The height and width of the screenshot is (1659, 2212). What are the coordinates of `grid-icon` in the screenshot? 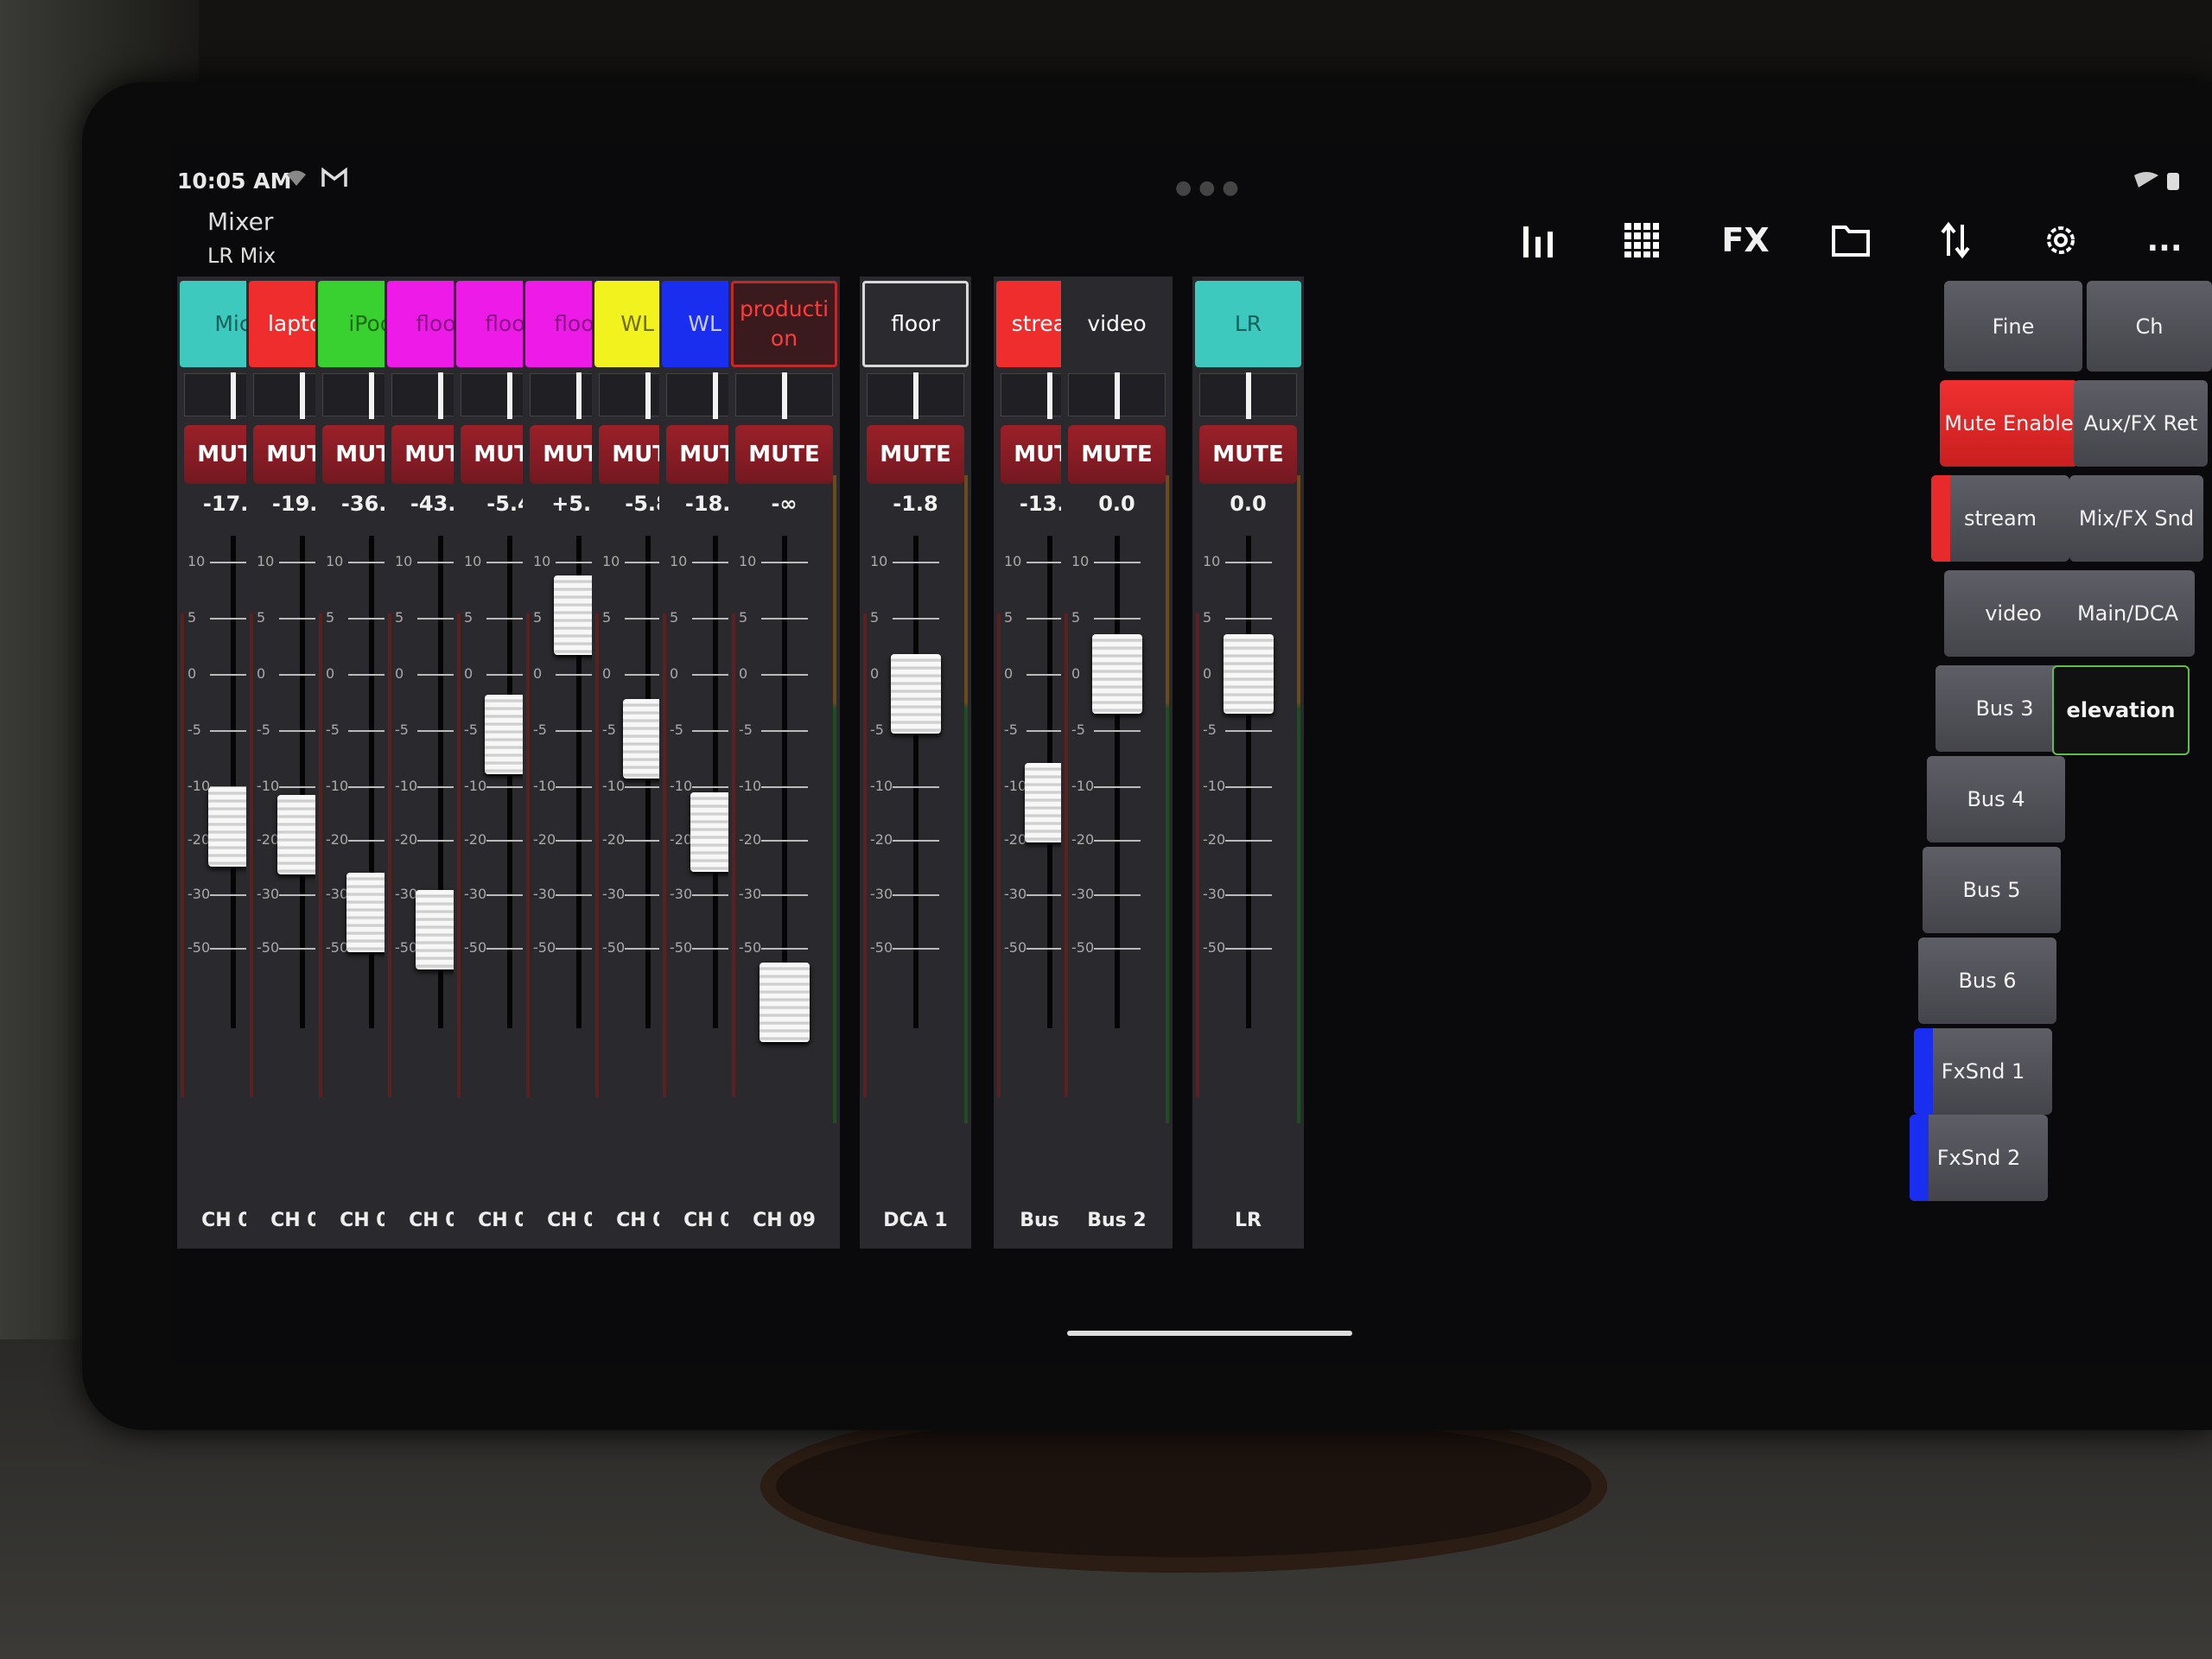 It's located at (1641, 240).